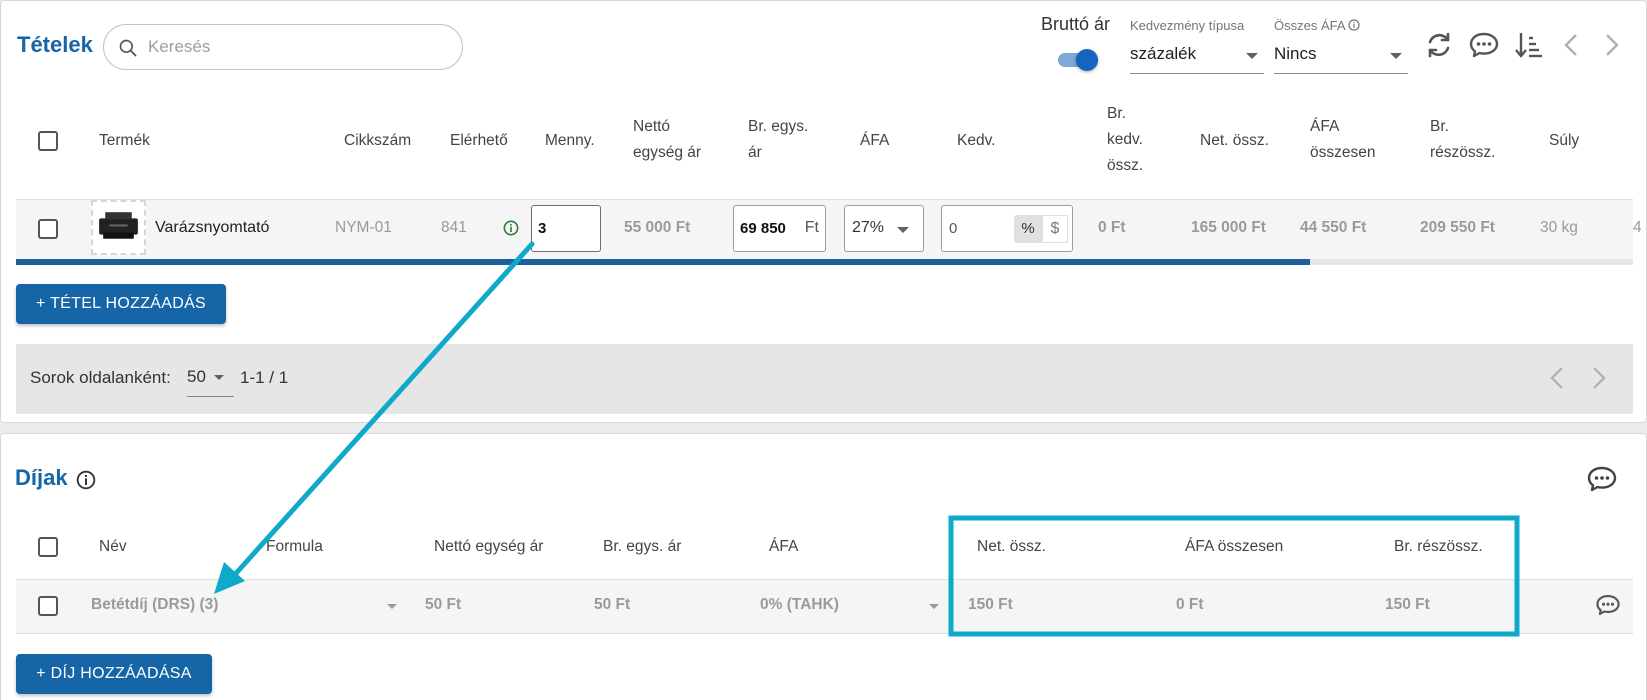 The height and width of the screenshot is (700, 1647). What do you see at coordinates (454, 227) in the screenshot?
I see `item-available: 841` at bounding box center [454, 227].